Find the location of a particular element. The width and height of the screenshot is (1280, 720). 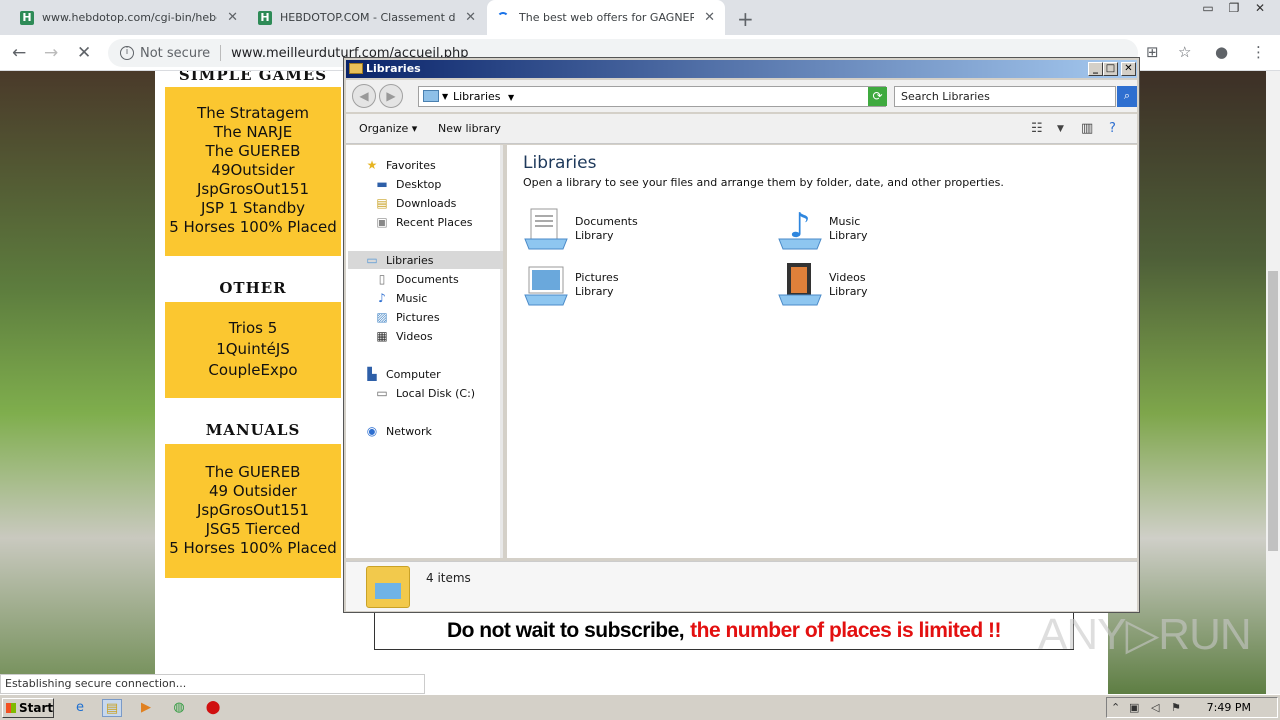

nav-label: Videos is located at coordinates (414, 336).